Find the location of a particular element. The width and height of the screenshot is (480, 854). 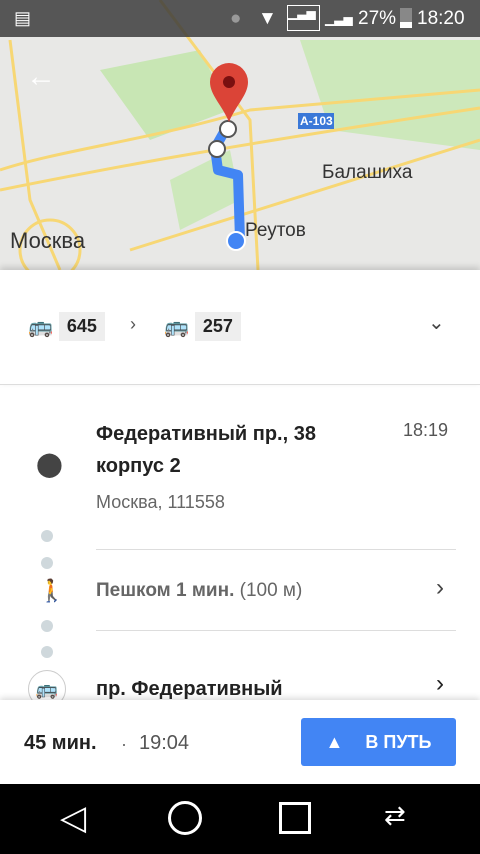

battery-percent: 27% is located at coordinates (377, 18).